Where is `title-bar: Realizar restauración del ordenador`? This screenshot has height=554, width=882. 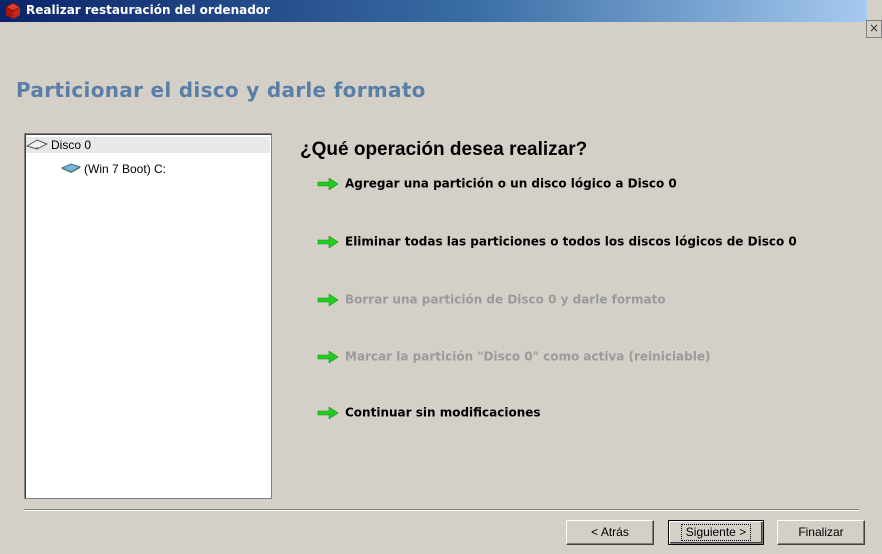
title-bar: Realizar restauración del ordenador is located at coordinates (433, 11).